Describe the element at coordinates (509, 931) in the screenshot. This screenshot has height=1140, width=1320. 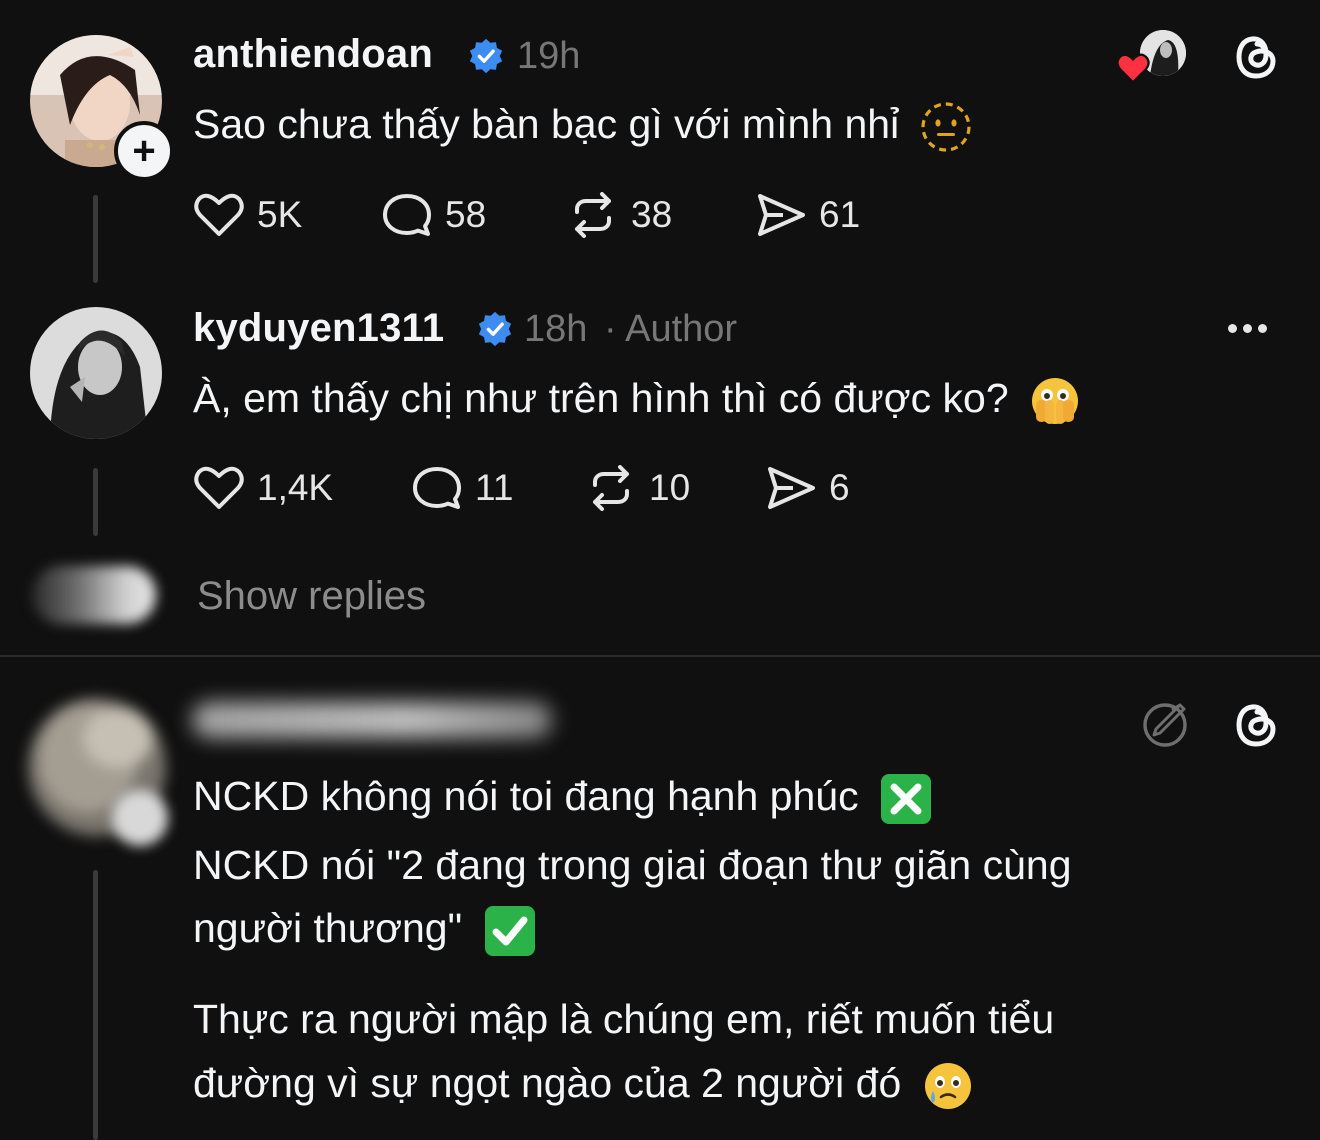
I see `check-mark-emoji` at that location.